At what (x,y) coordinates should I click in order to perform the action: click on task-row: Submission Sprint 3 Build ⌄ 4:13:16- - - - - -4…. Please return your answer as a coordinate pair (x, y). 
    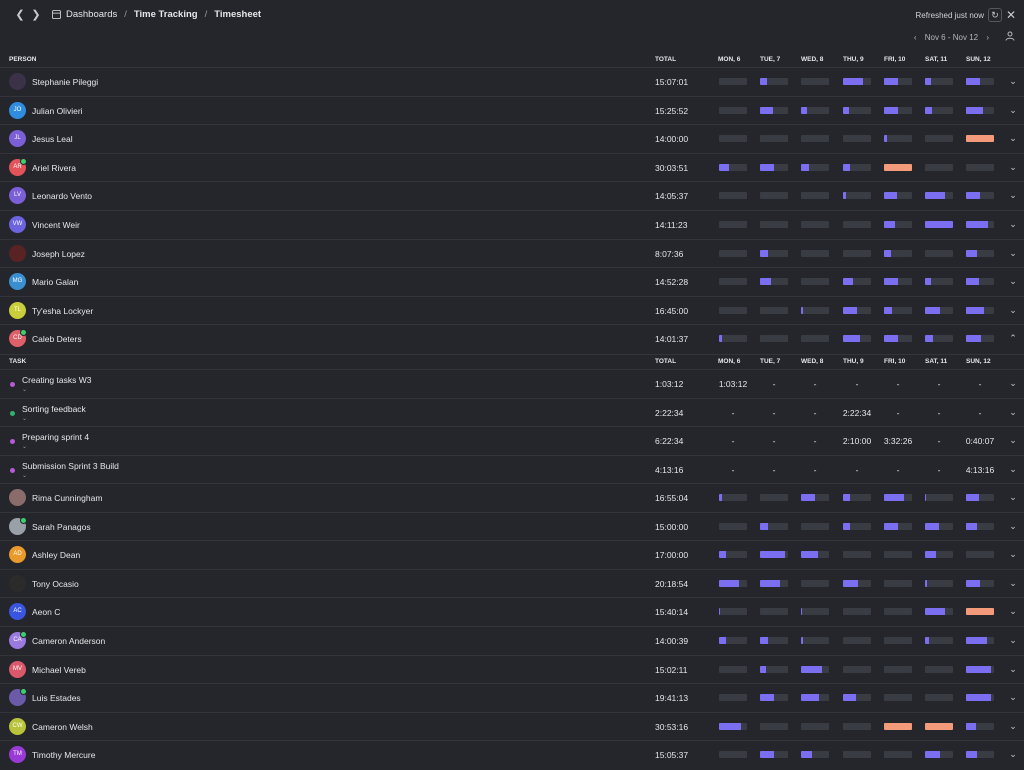
    Looking at the image, I should click on (512, 468).